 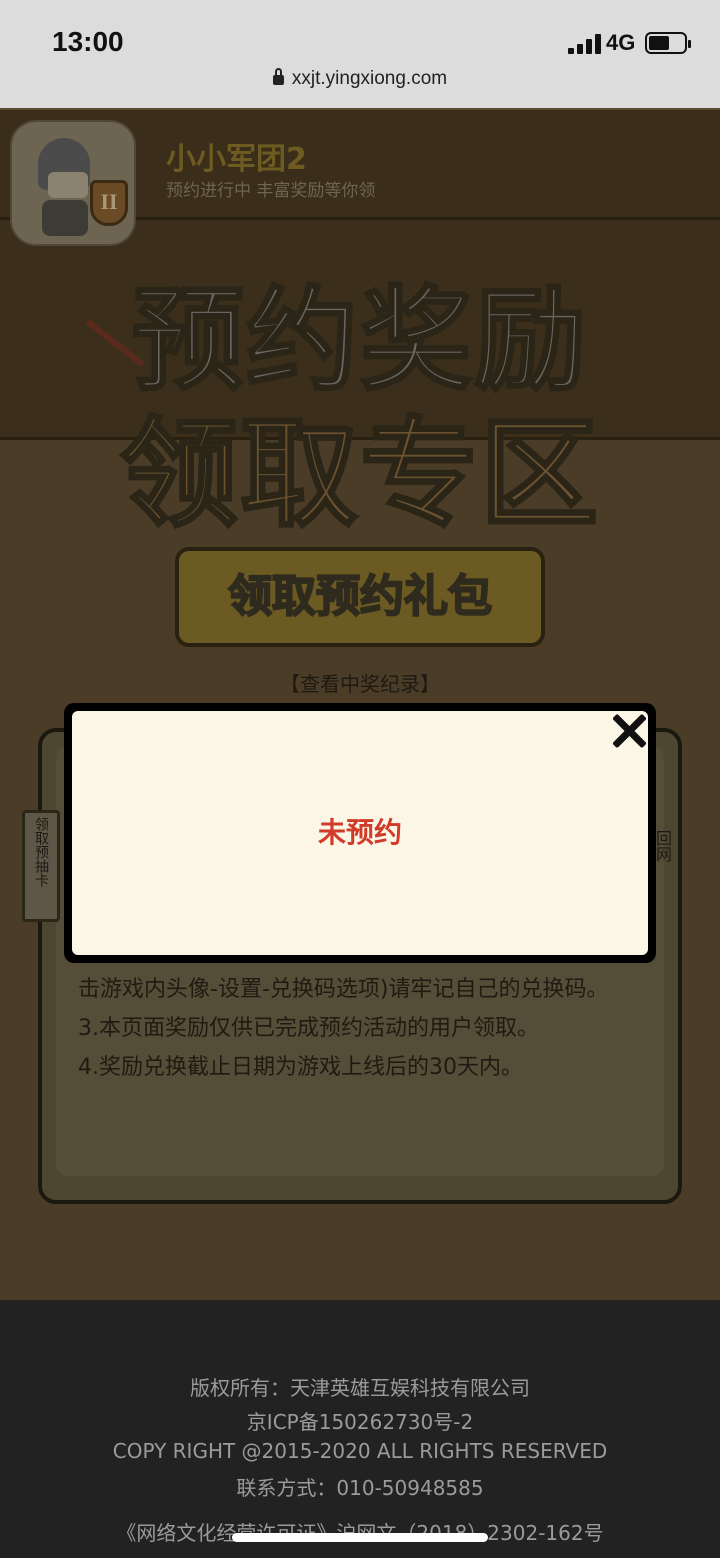 I want to click on rule-item: 击游戏内头像-设置-兑换码选项)请牢记自己的兑换码。, so click(x=343, y=989).